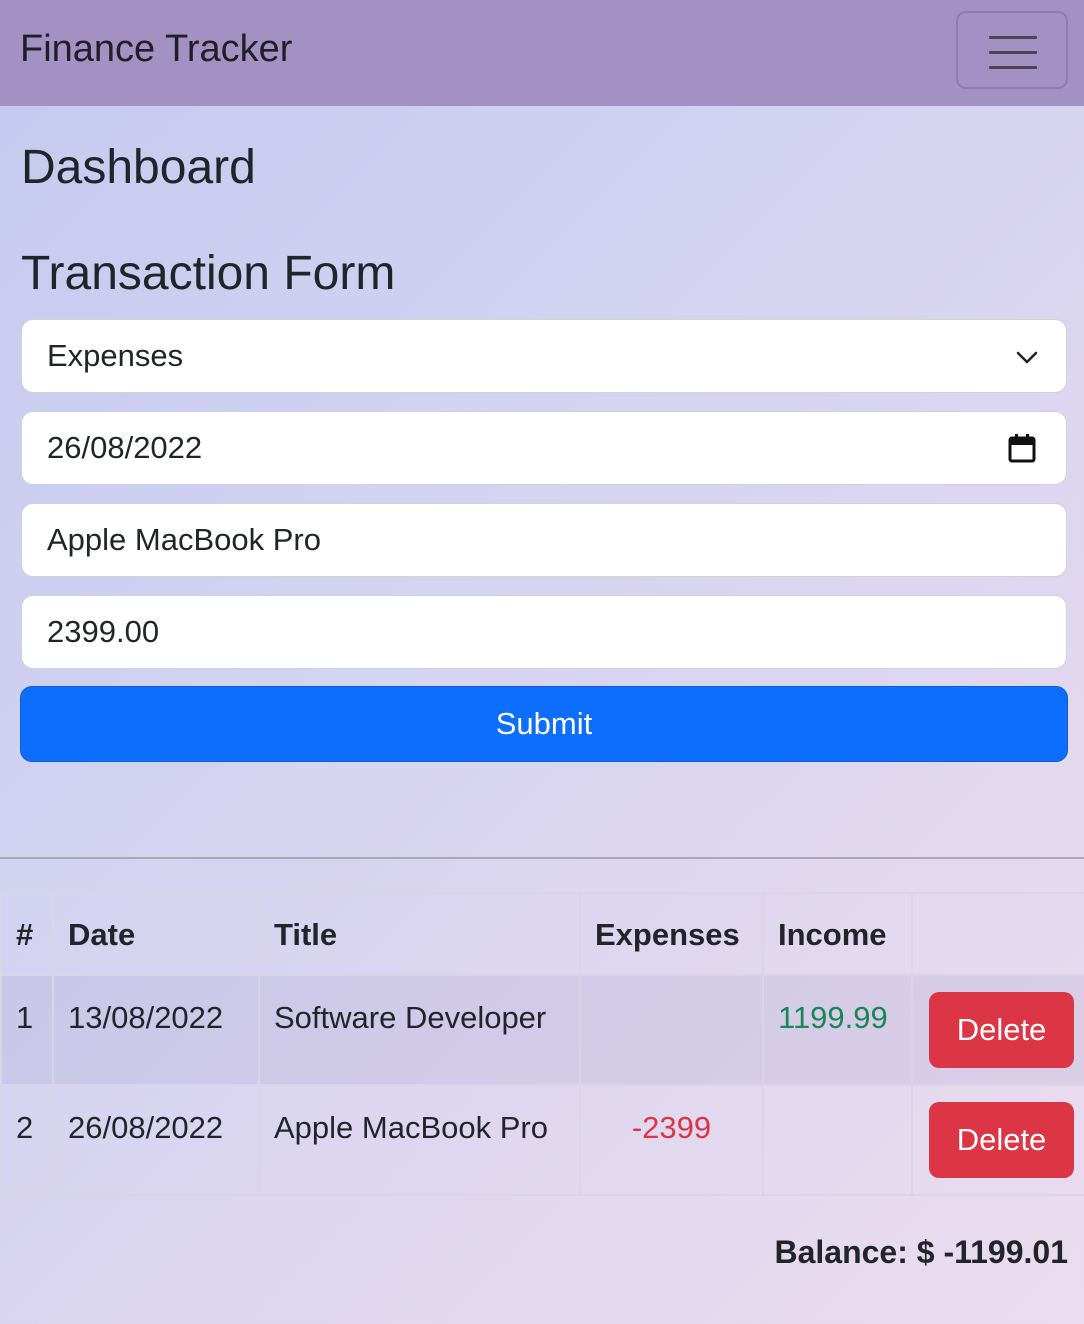  I want to click on submit-button: Submit, so click(544, 724).